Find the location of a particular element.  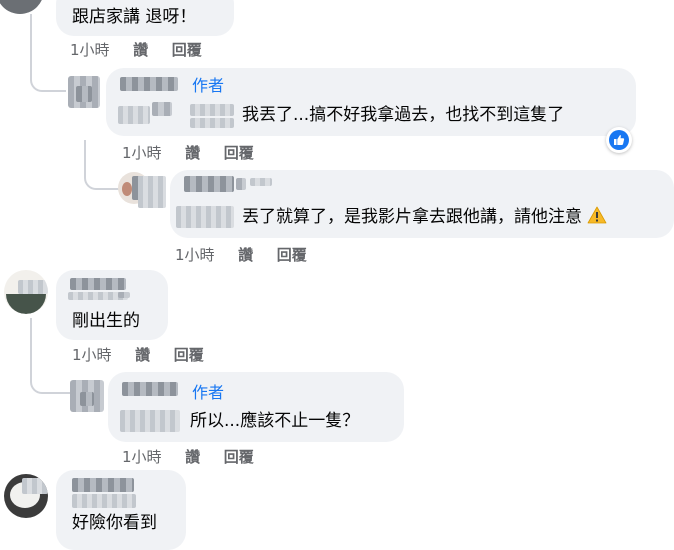

warning-icon is located at coordinates (597, 218).